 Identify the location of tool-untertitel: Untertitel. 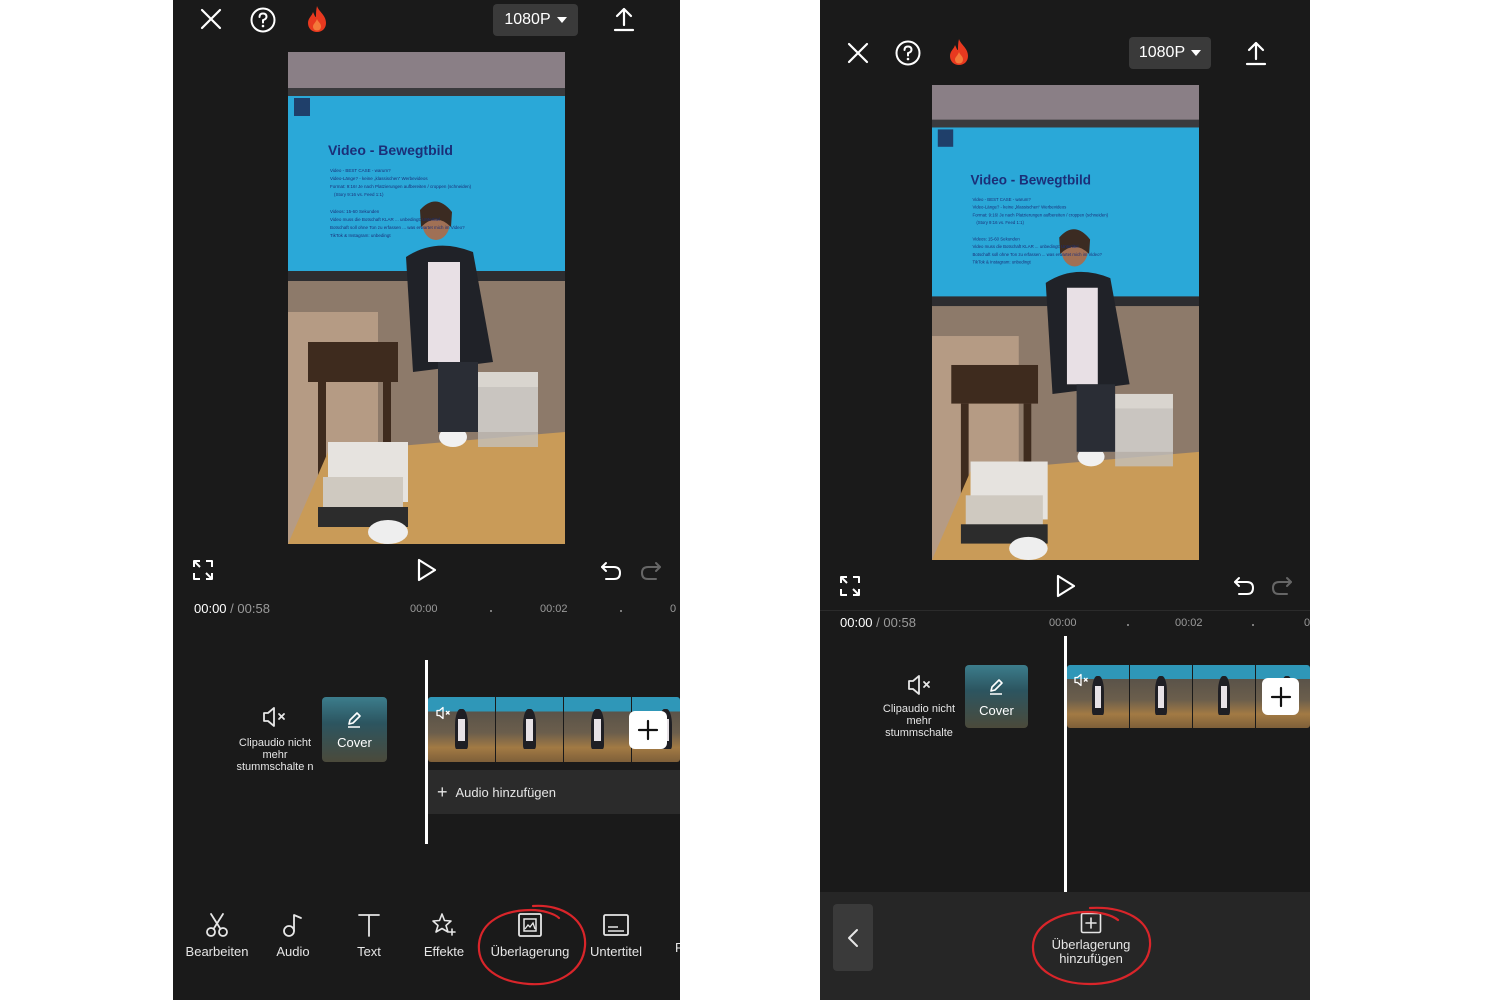
(616, 935).